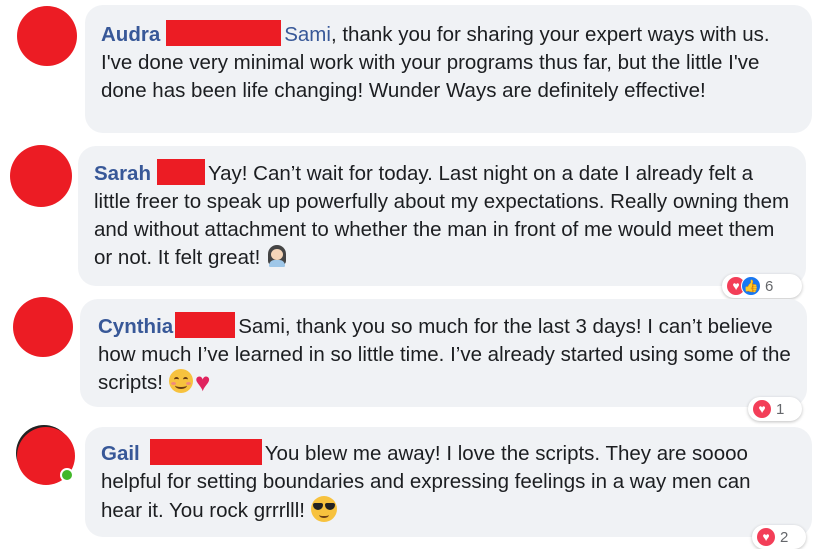  I want to click on like-reaction-icon: 👍, so click(751, 286).